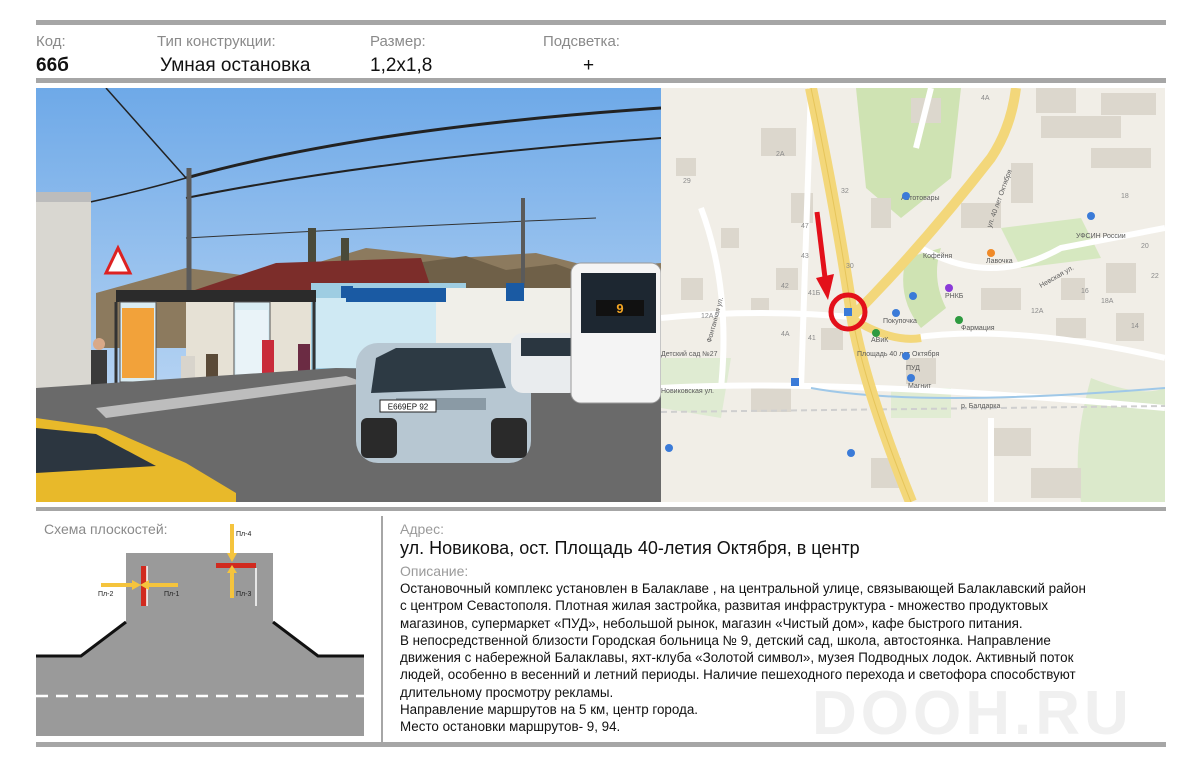 The image size is (1200, 768). I want to click on map-house-number: 18А, so click(1107, 301).